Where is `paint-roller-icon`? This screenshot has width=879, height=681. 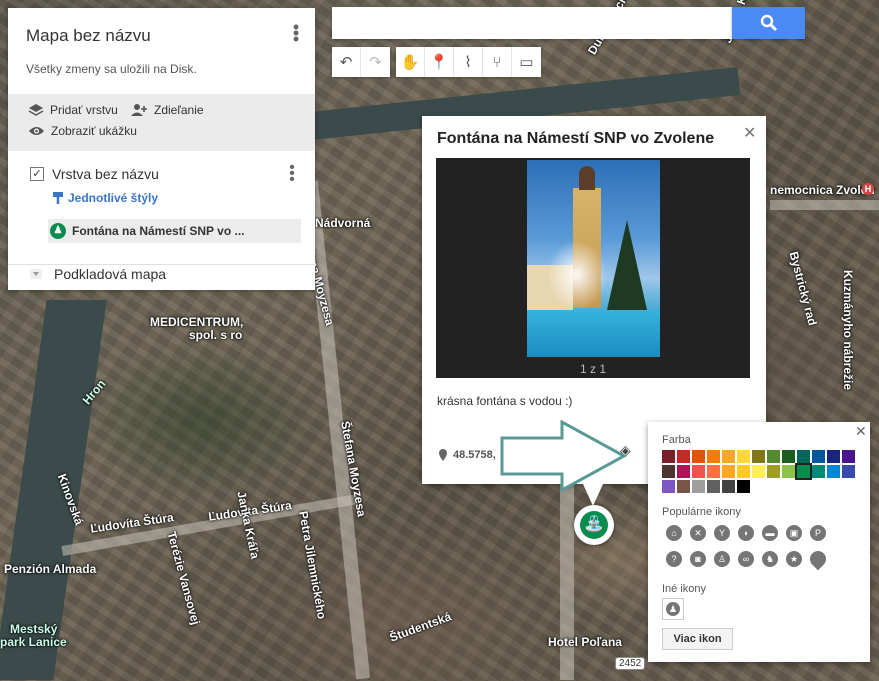 paint-roller-icon is located at coordinates (58, 198).